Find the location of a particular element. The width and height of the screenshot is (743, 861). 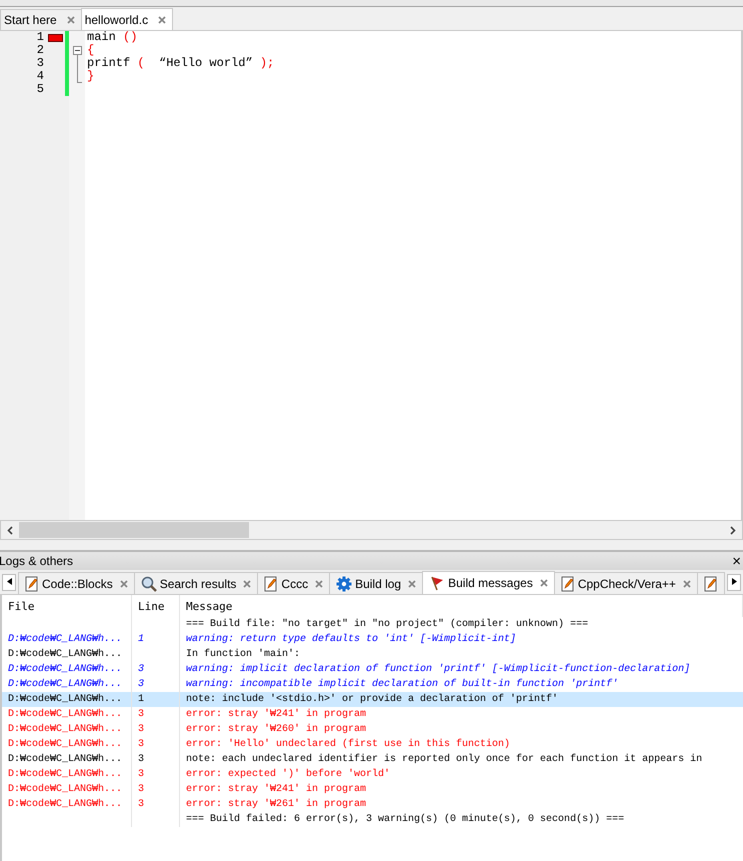

line-number: 1 is located at coordinates (40, 37).